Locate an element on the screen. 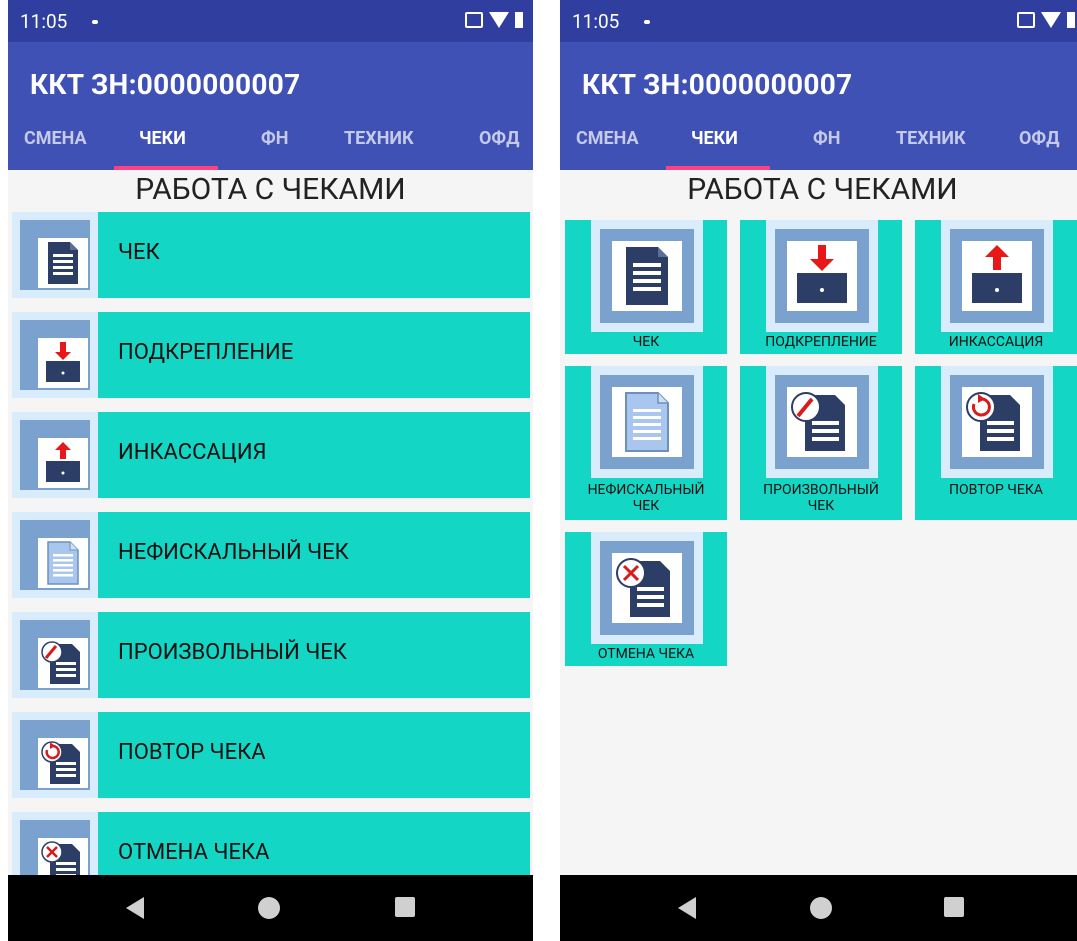 This screenshot has width=1077, height=941. grid-tile-proizvolnyi-chek: ПРОИЗВОЛЬНЫЙ ЧЕК is located at coordinates (821, 443).